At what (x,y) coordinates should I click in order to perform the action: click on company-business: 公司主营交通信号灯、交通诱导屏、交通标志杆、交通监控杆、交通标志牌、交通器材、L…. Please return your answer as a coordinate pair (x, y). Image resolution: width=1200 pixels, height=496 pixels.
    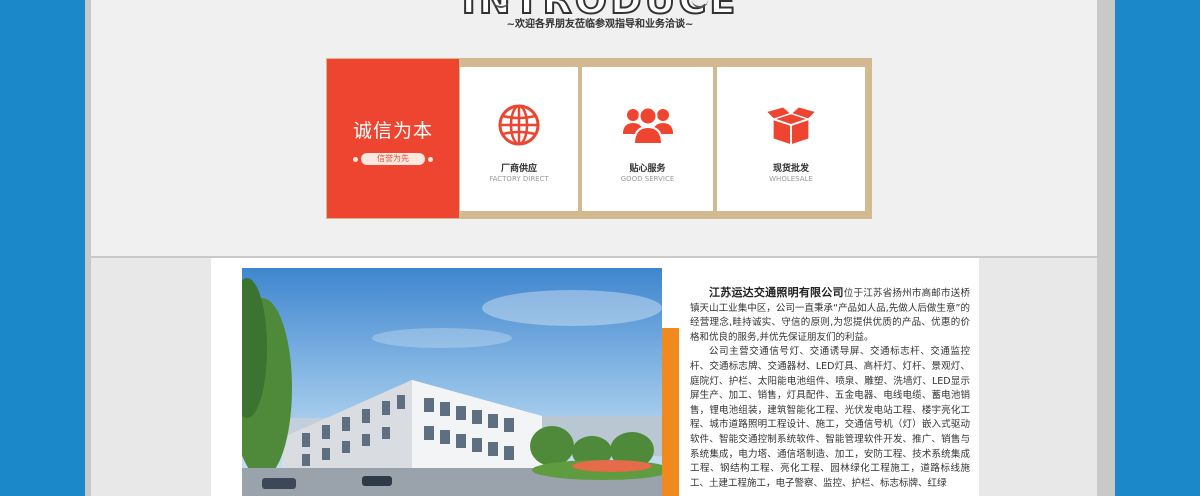
    Looking at the image, I should click on (830, 417).